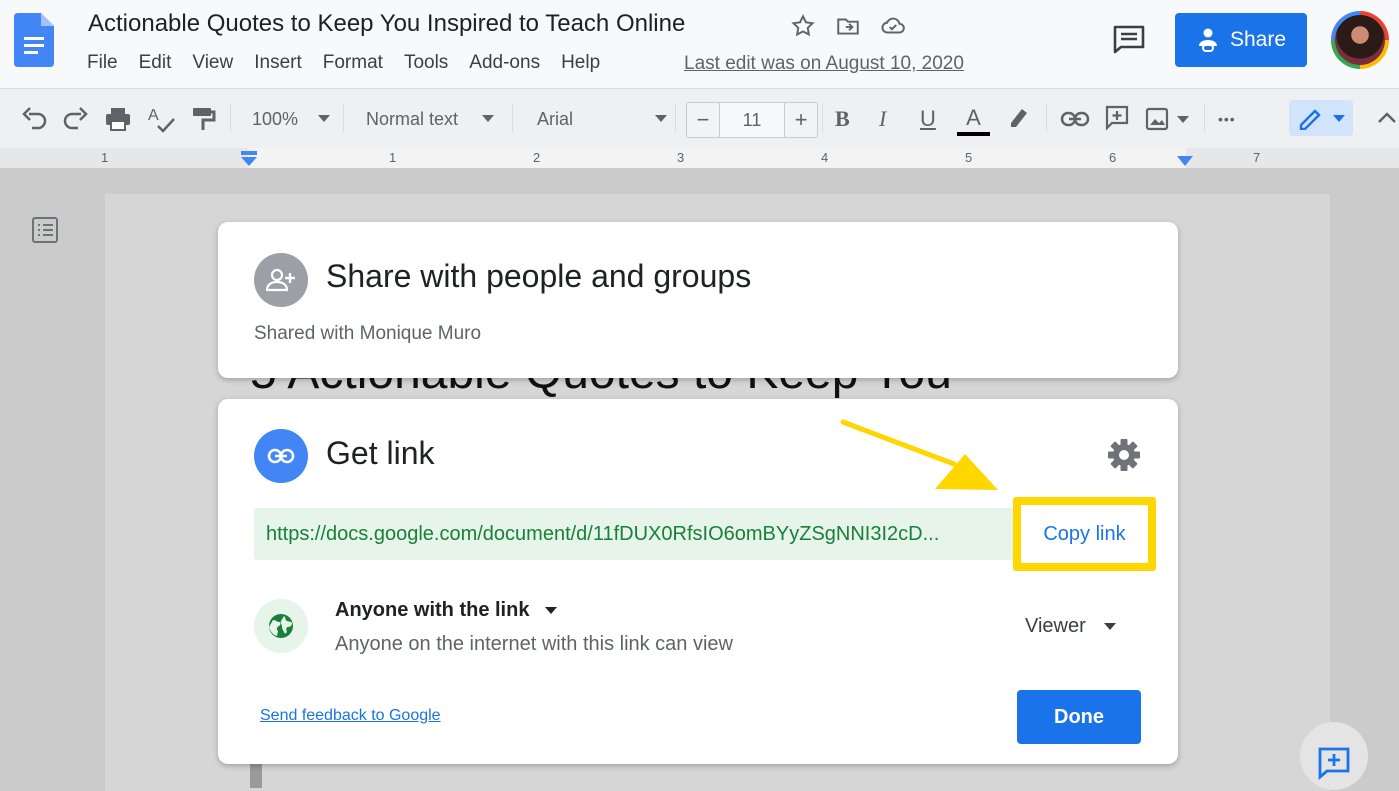 The image size is (1399, 791). What do you see at coordinates (412, 118) in the screenshot?
I see `paragraph-style-value: Normal text` at bounding box center [412, 118].